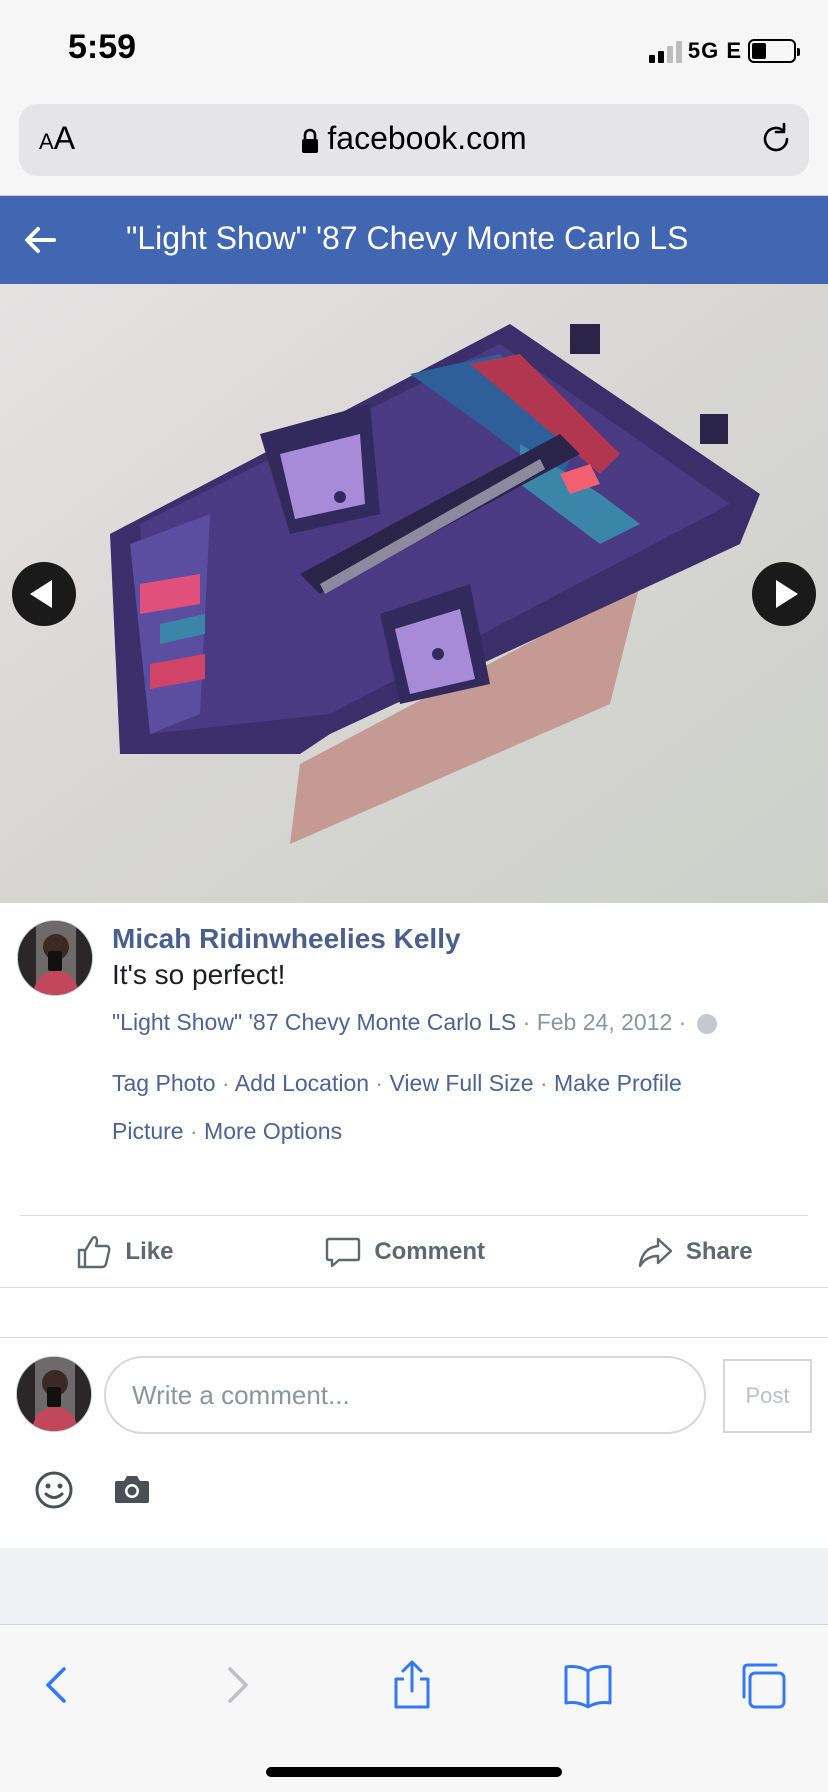 Image resolution: width=828 pixels, height=1792 pixels. I want to click on reaction-bar: Like Comment Share, so click(414, 1252).